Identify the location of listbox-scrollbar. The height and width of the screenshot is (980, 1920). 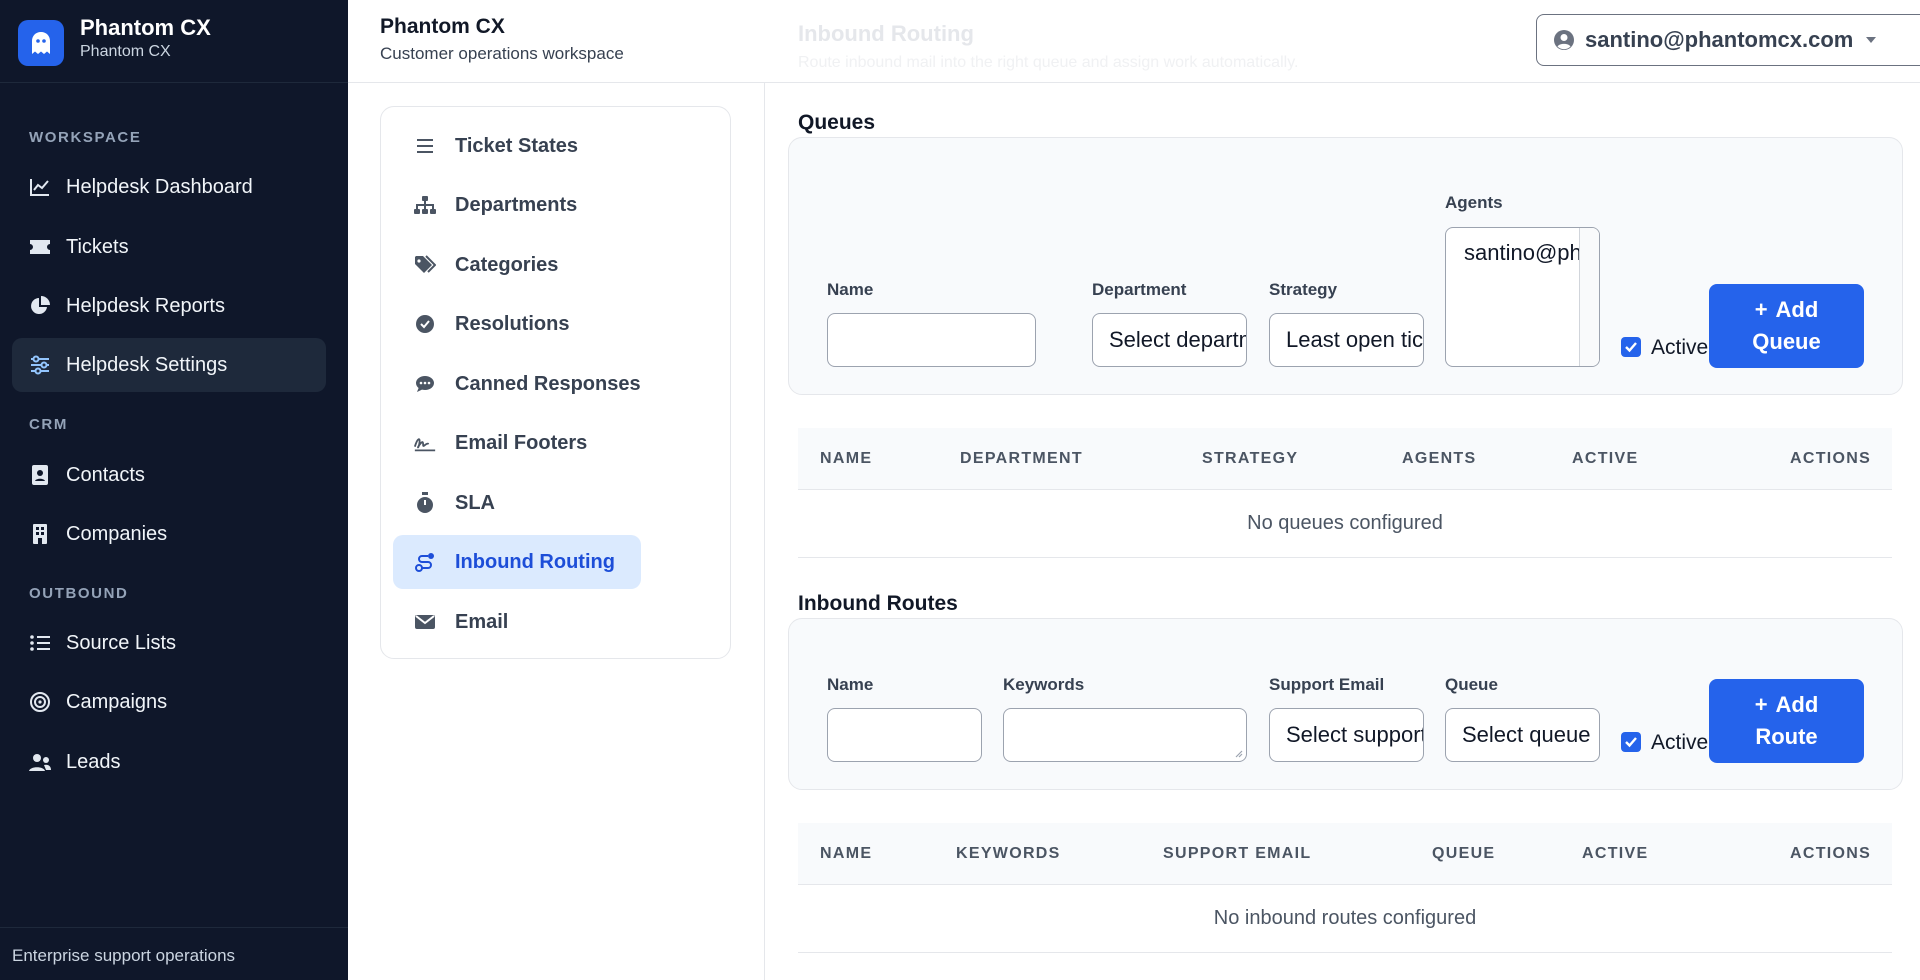
(1589, 297).